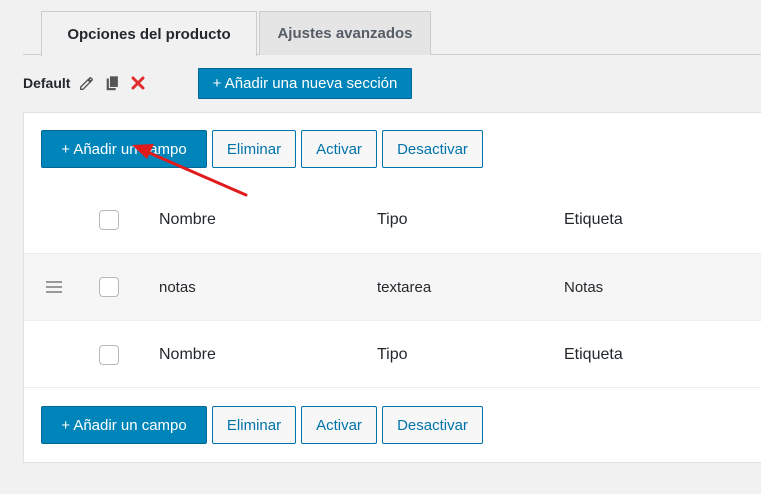 The image size is (761, 494). Describe the element at coordinates (149, 33) in the screenshot. I see `tab-product-options: Opciones del producto` at that location.